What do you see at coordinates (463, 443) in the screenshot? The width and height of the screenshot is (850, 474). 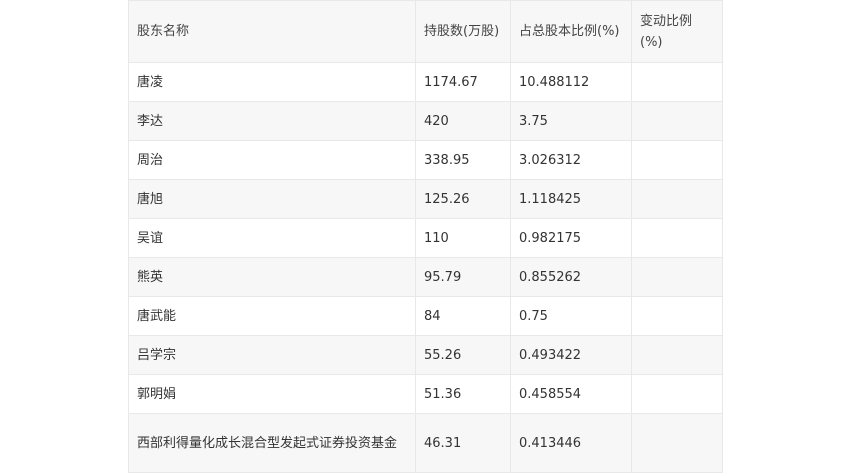 I see `cell-shares-held: 46.31` at bounding box center [463, 443].